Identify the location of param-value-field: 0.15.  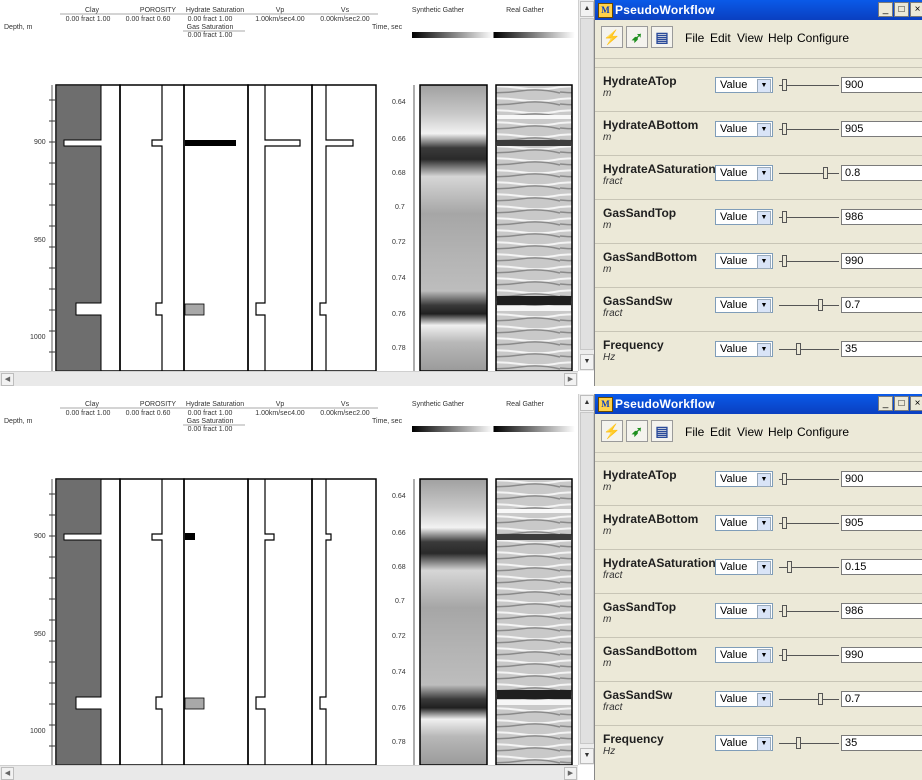
(881, 567).